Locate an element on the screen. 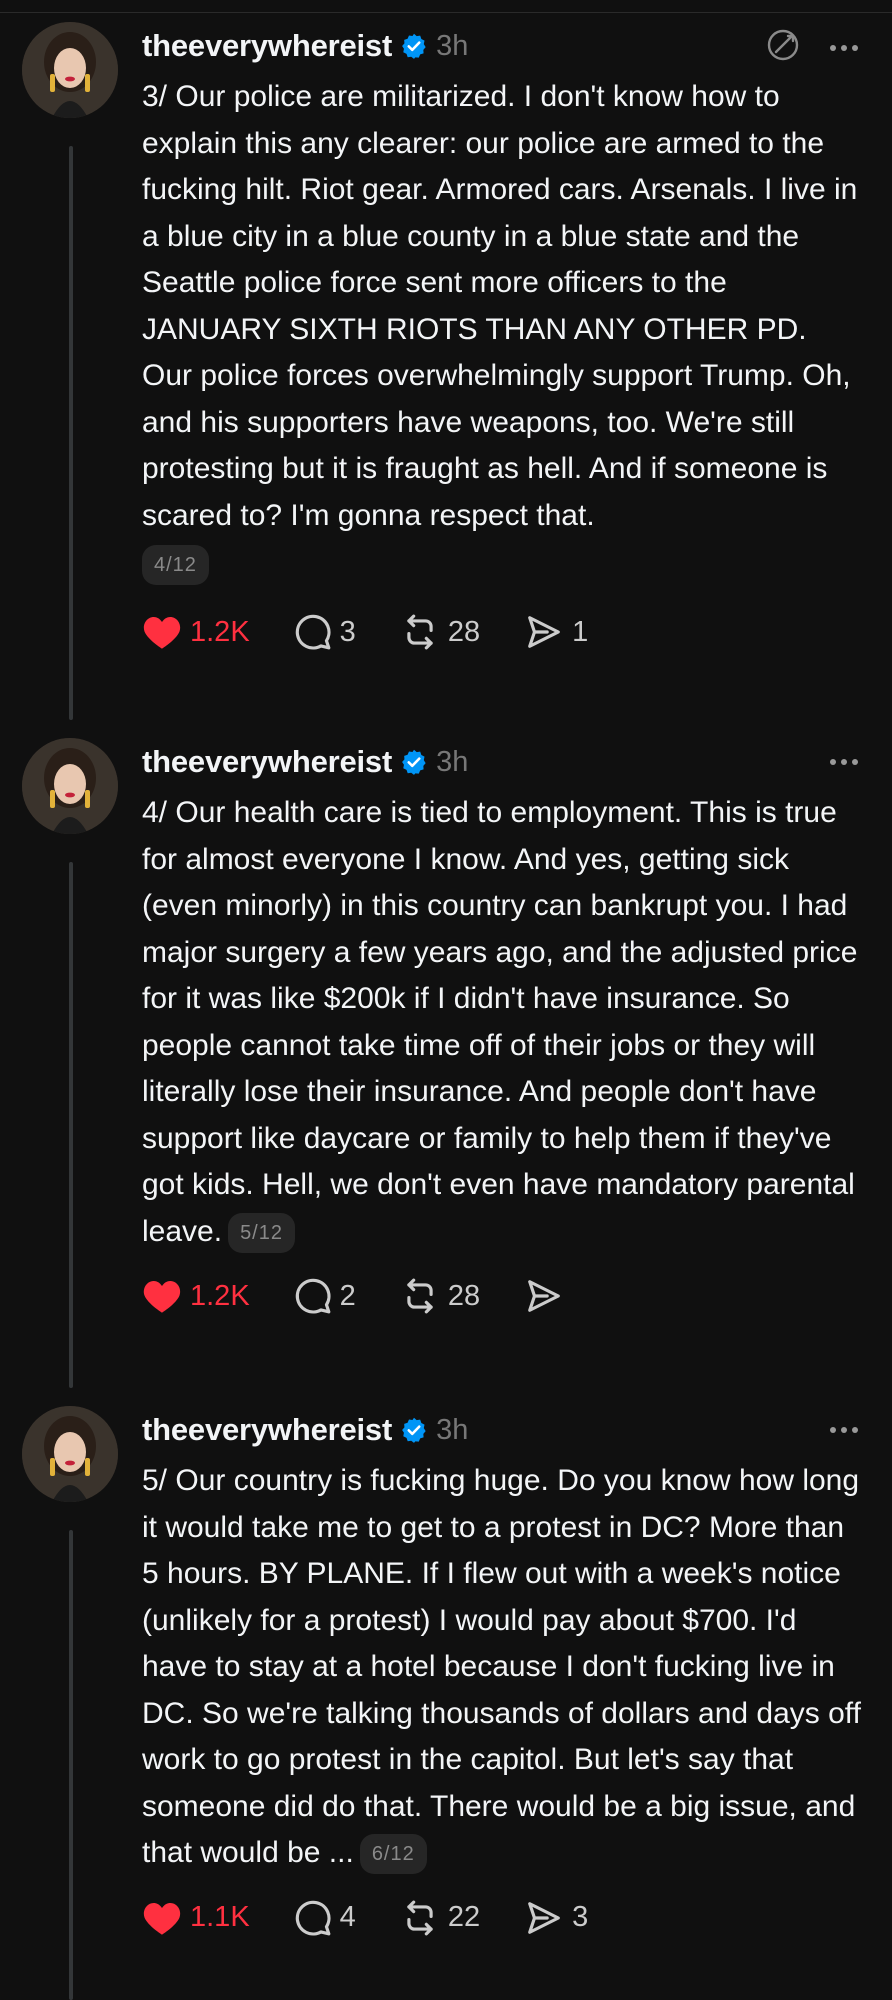 The height and width of the screenshot is (2000, 892). share-button is located at coordinates (548, 1296).